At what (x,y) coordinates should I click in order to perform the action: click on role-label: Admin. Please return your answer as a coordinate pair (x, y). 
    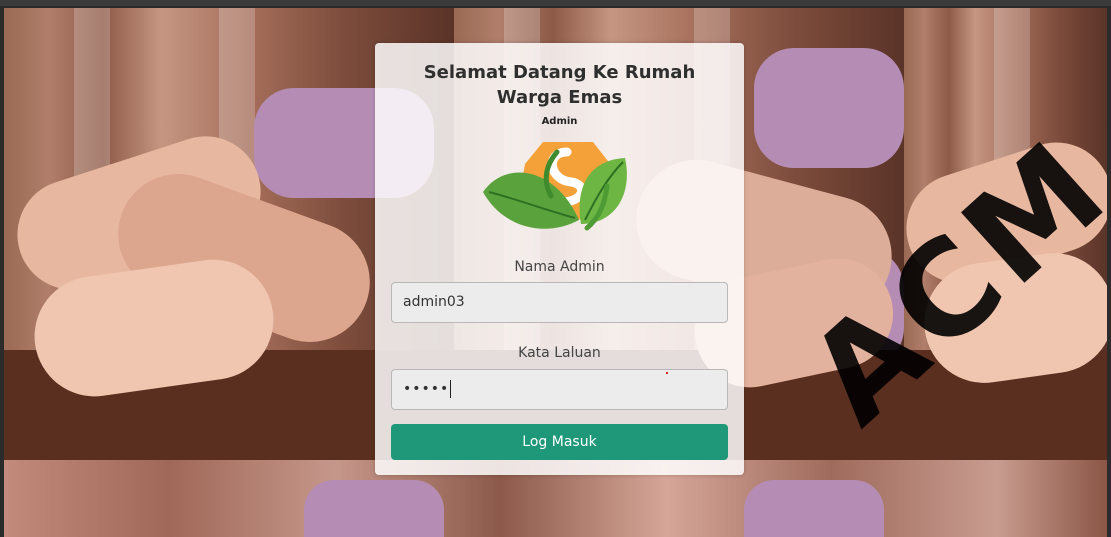
    Looking at the image, I should click on (559, 121).